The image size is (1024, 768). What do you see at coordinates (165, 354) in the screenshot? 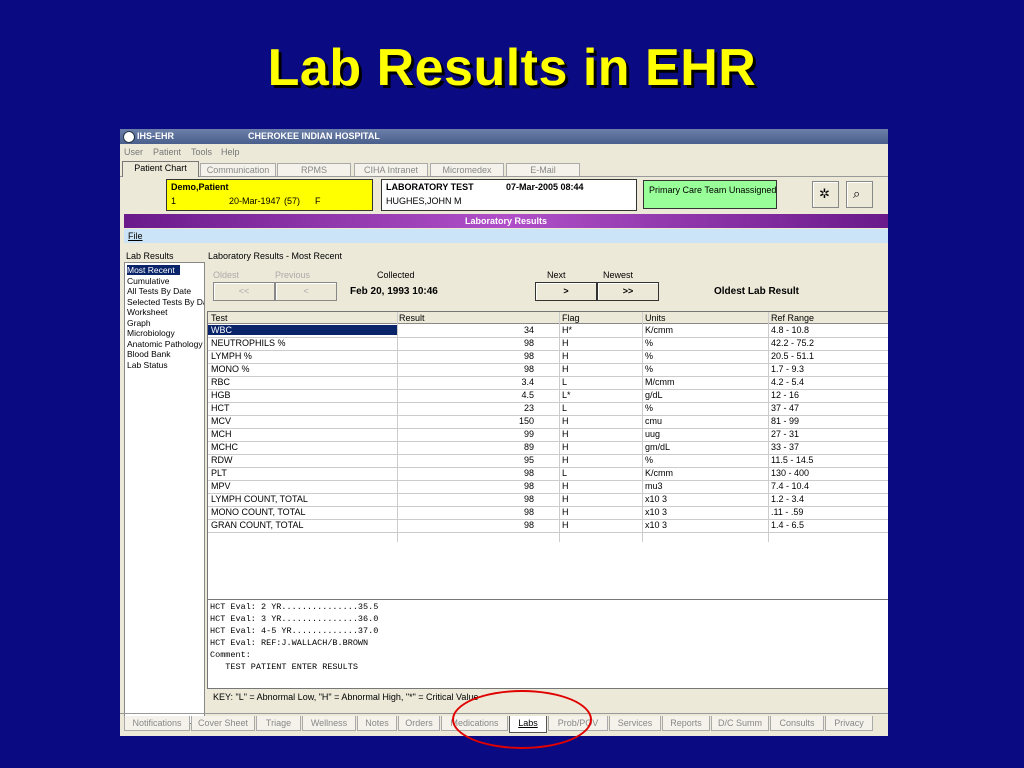
I see `list-item-blood-bank: Blood Bank` at bounding box center [165, 354].